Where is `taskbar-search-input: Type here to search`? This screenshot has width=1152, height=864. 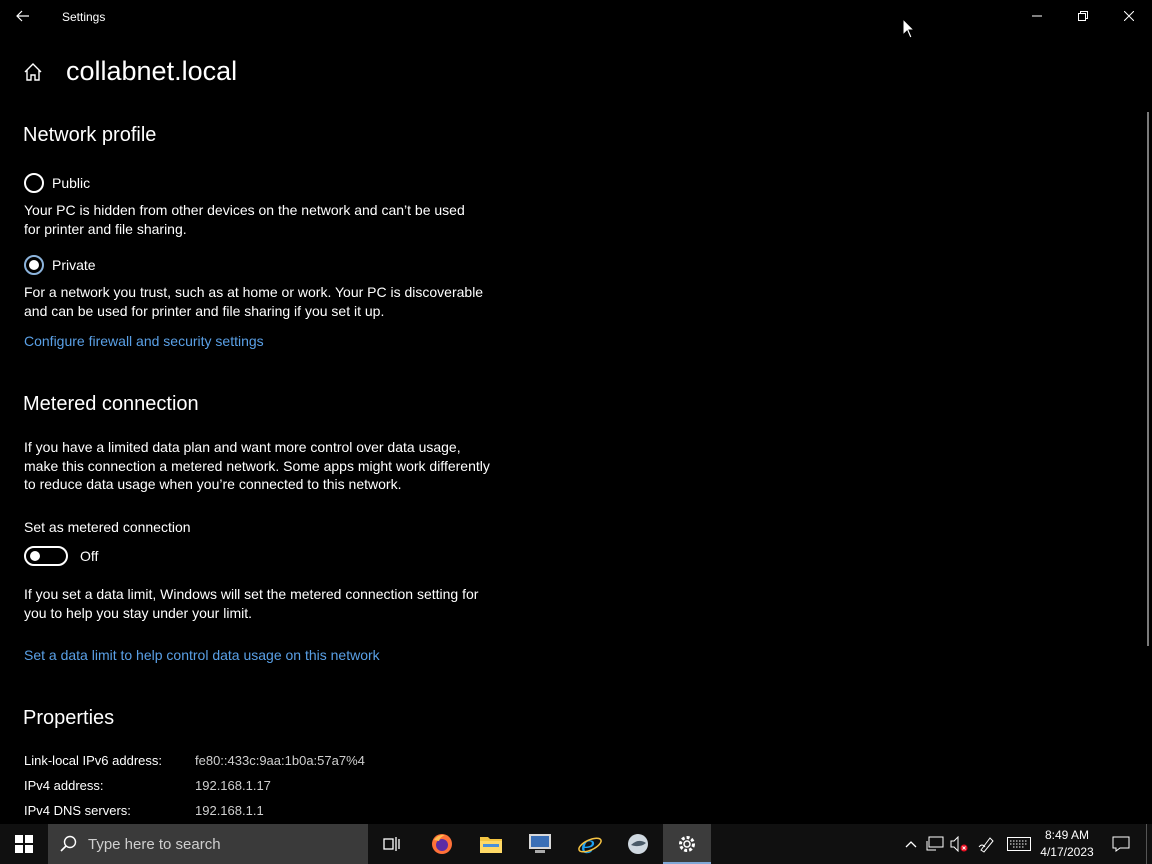 taskbar-search-input: Type here to search is located at coordinates (208, 844).